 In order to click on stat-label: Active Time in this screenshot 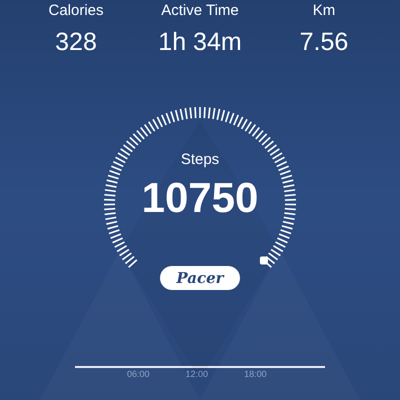, I will do `click(200, 10)`.